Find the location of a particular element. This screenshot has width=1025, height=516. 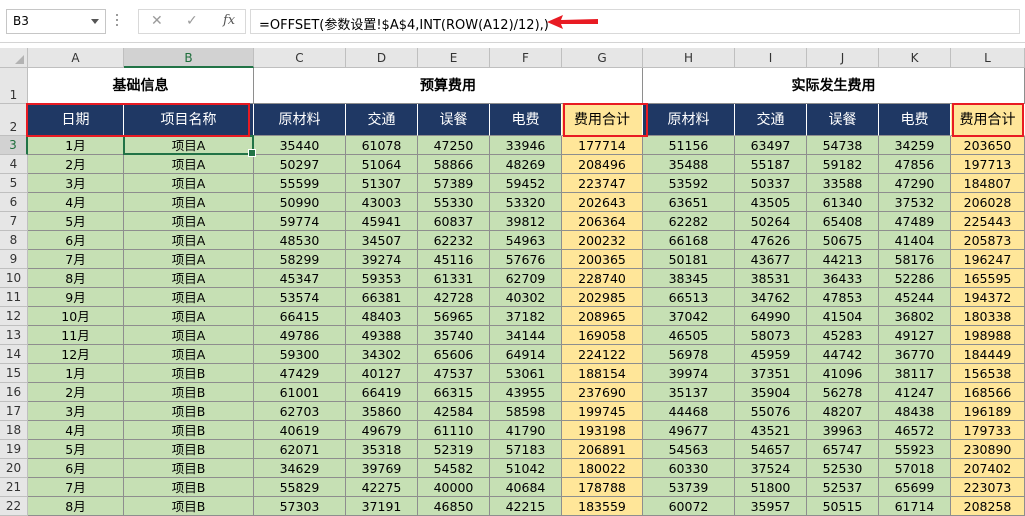

data-cell: 52537 is located at coordinates (843, 487).